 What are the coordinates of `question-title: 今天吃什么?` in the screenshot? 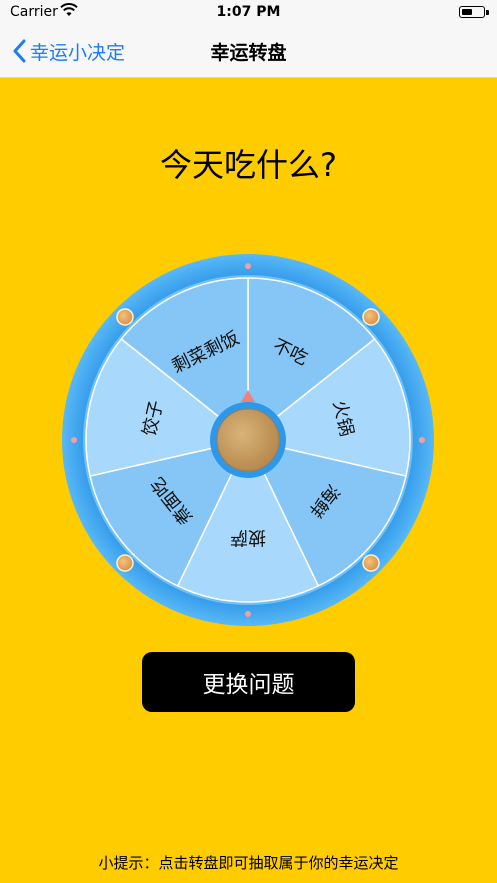 It's located at (248, 165).